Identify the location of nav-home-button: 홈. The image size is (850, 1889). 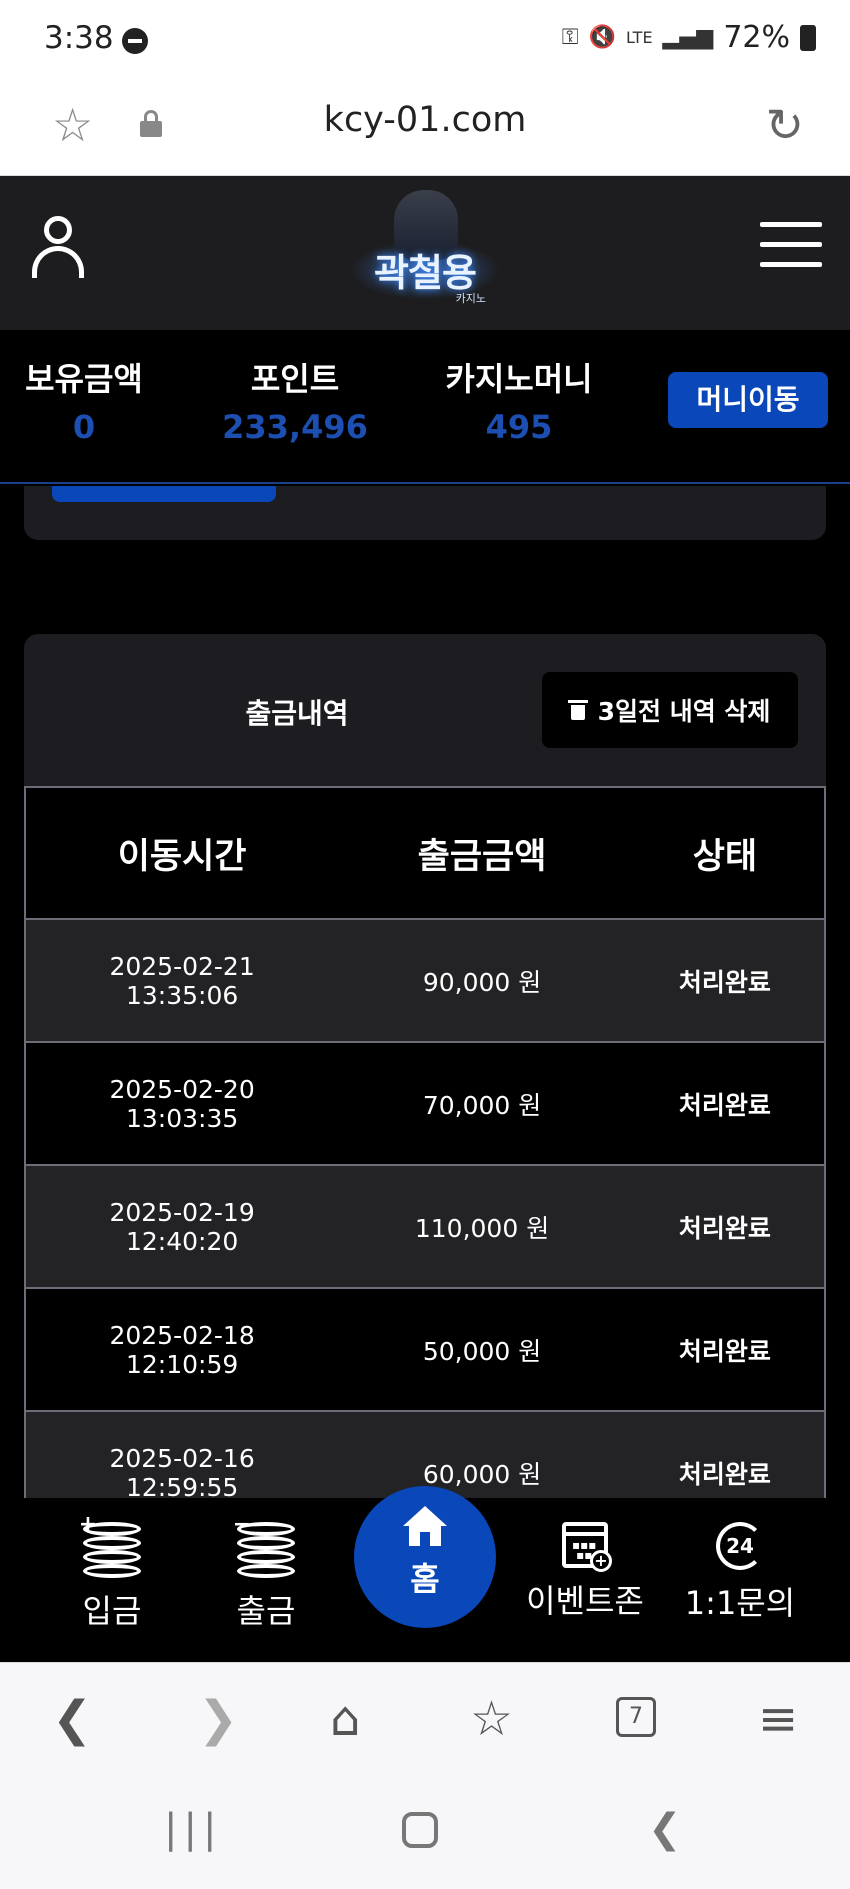
(425, 1557).